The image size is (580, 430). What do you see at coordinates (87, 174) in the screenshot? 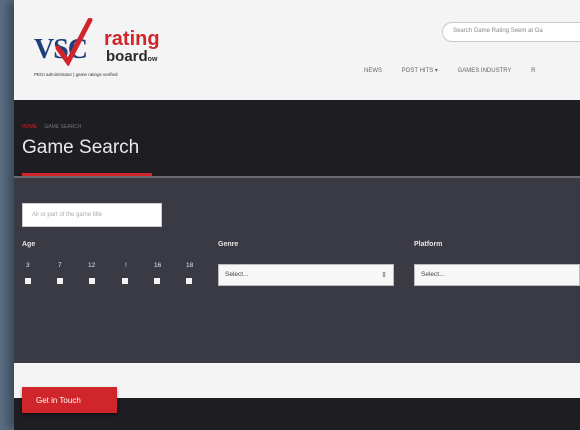
I see `title-accent-bar` at bounding box center [87, 174].